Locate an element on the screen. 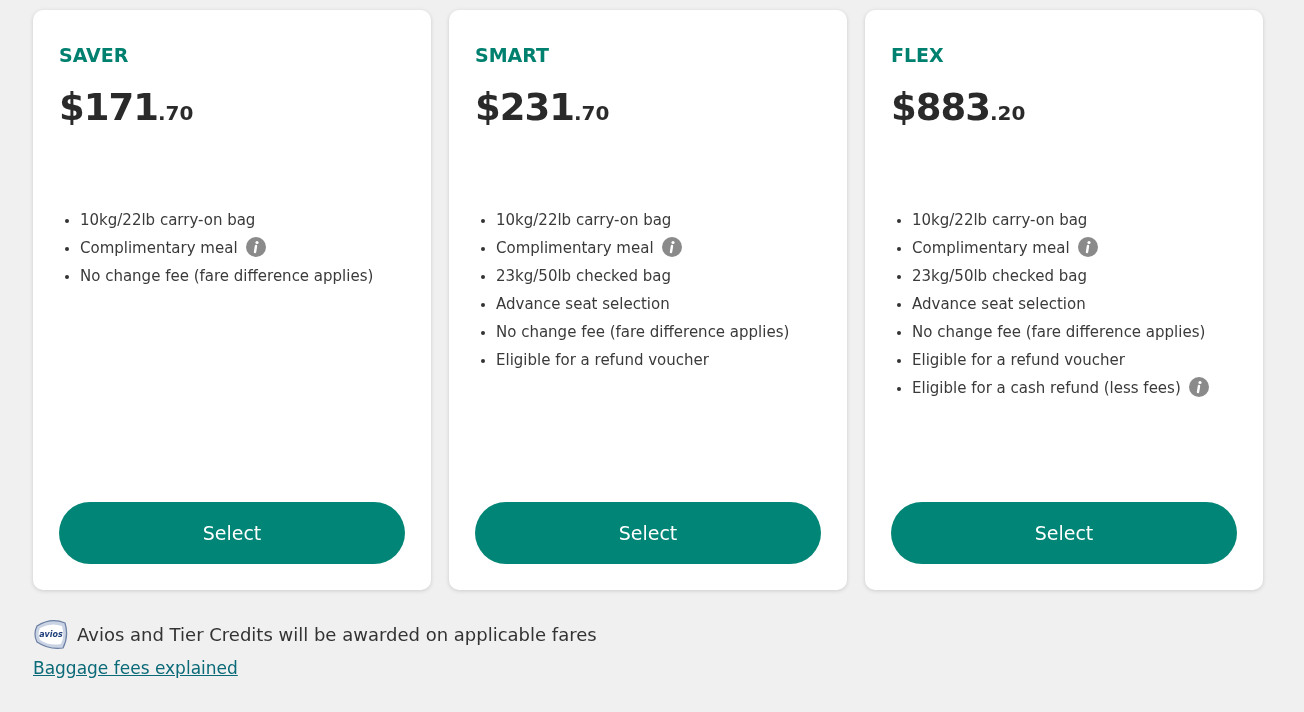 The image size is (1304, 712). fare-name: SAVER is located at coordinates (94, 55).